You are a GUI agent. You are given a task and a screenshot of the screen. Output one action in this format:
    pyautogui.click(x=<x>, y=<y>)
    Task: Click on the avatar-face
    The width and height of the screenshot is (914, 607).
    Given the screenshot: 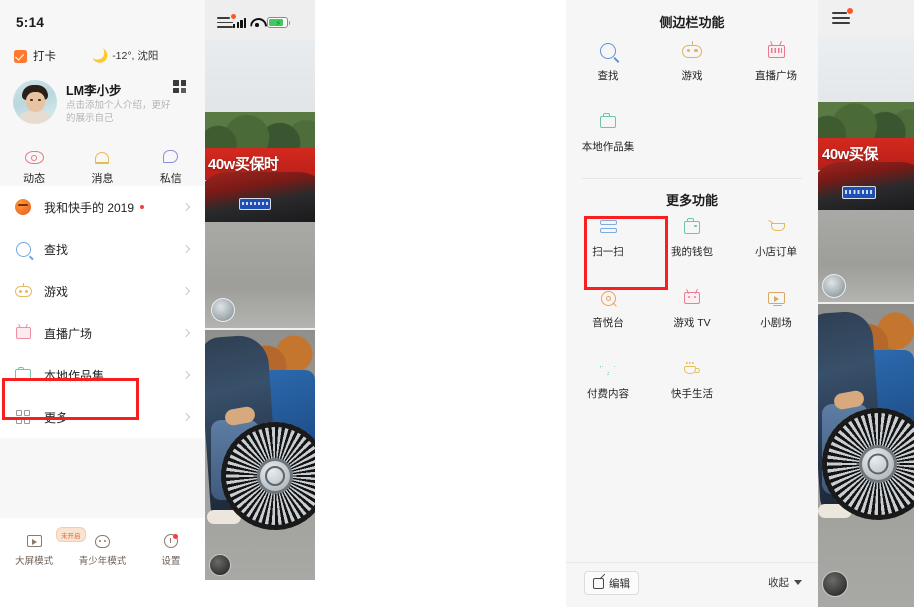 What is the action you would take?
    pyautogui.click(x=35, y=102)
    